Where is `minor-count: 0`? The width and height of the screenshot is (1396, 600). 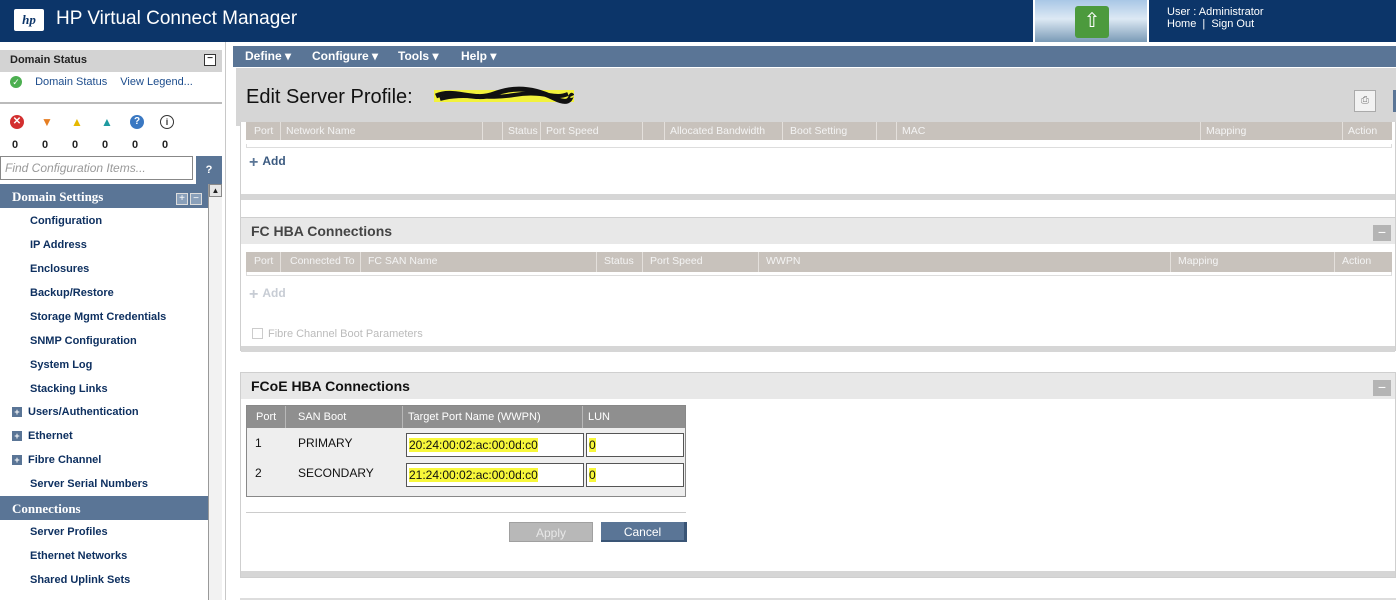 minor-count: 0 is located at coordinates (75, 145).